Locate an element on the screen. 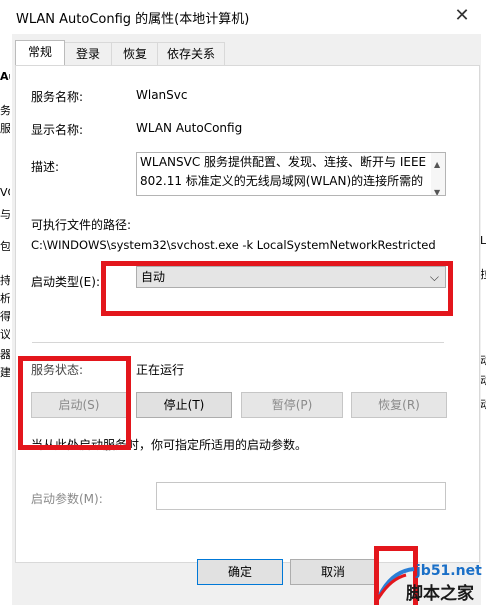 This screenshot has height=605, width=486. title-bar: WLAN AutoConfig 的属性(本地计算机) ✕ is located at coordinates (243, 17).